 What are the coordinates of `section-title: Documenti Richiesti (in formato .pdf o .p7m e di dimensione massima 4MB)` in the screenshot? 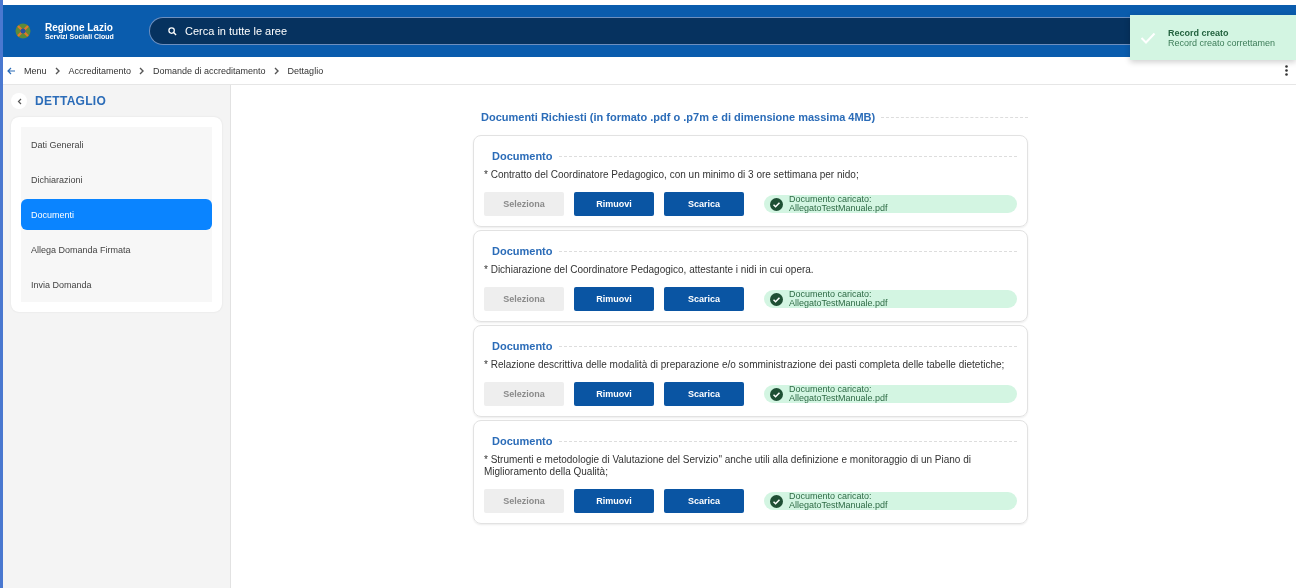 It's located at (678, 117).